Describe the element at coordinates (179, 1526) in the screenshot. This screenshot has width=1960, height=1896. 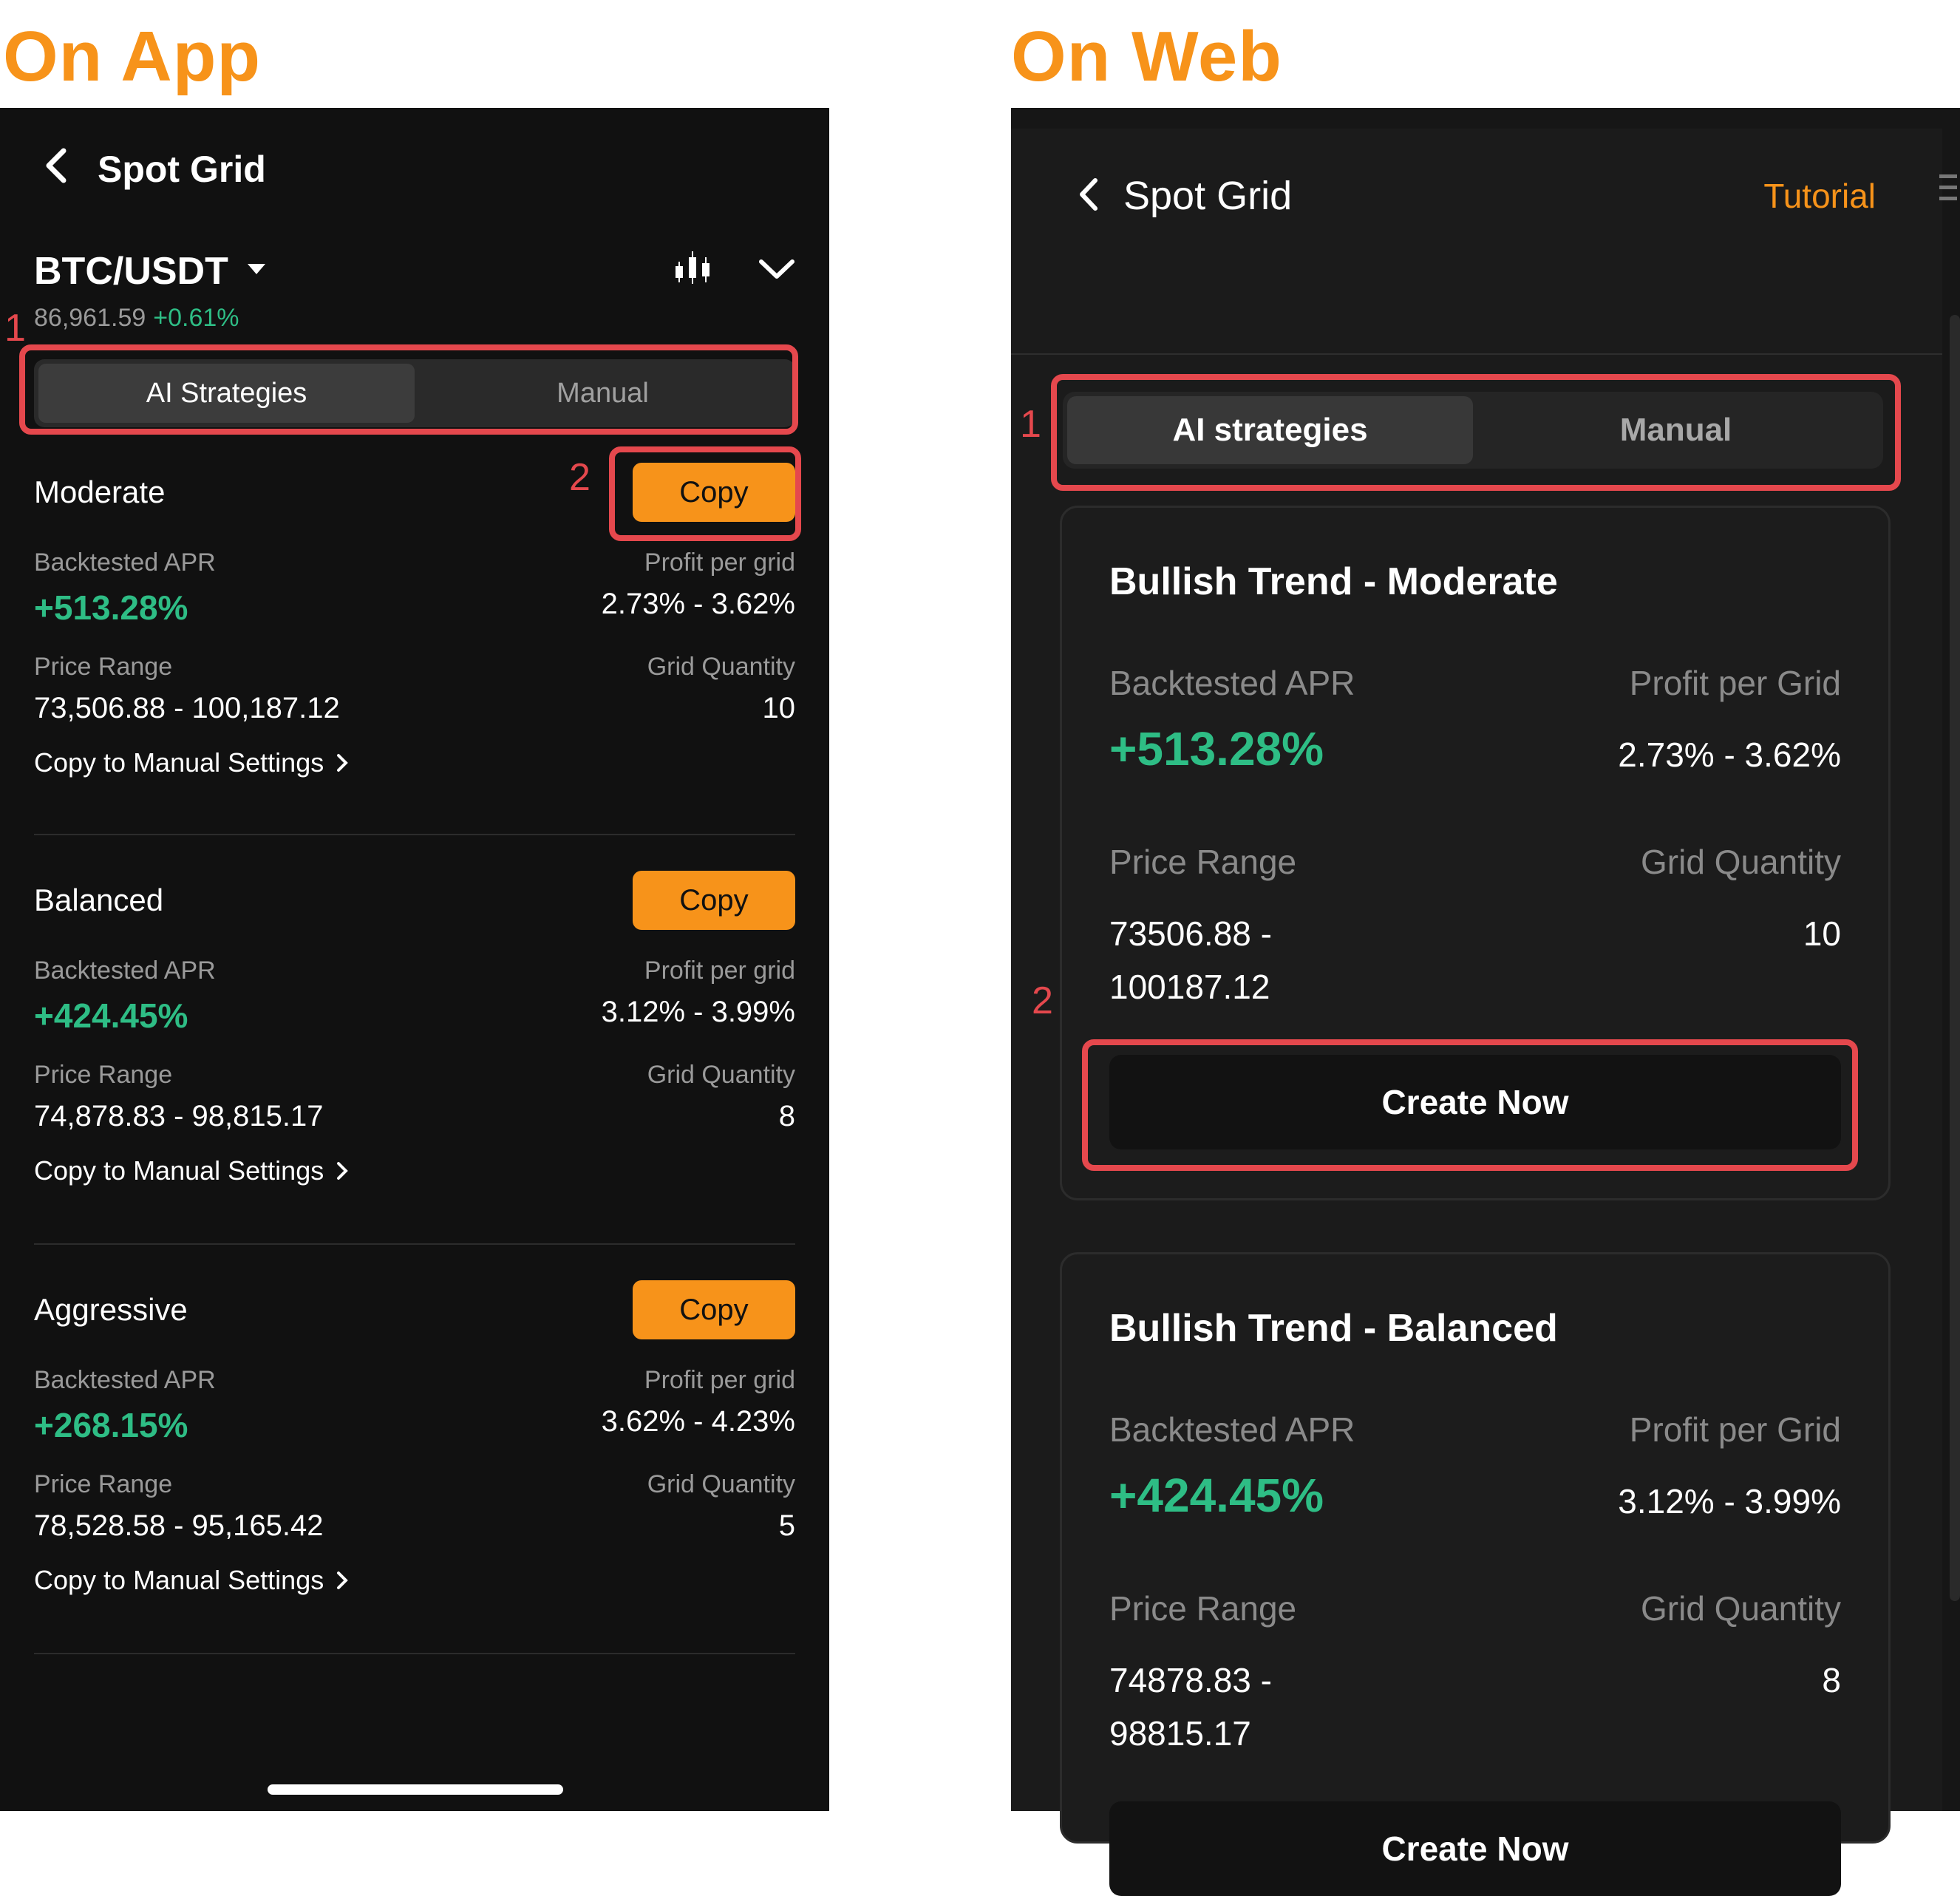
I see `price-range-value: 78,528.58 - 95,165.42` at that location.